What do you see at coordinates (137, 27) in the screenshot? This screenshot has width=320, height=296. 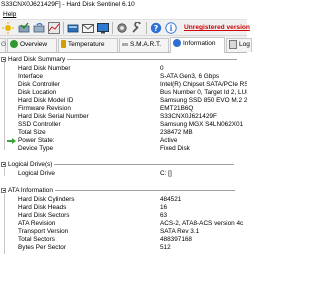 I see `wrench-icon` at bounding box center [137, 27].